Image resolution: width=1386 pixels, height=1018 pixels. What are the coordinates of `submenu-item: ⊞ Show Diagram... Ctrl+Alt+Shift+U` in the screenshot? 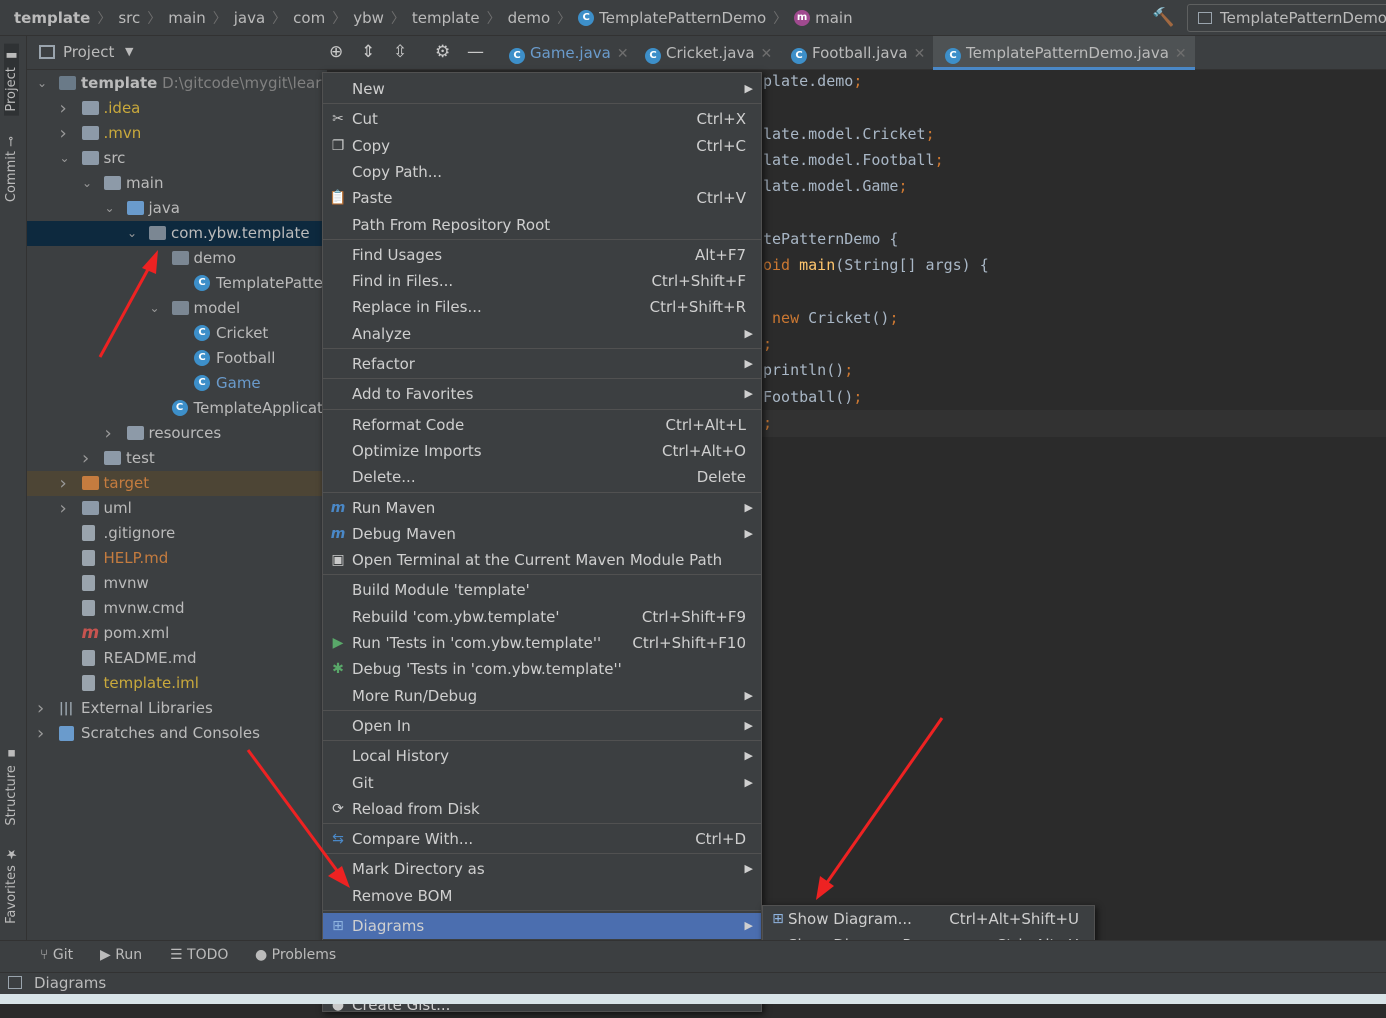 It's located at (928, 919).